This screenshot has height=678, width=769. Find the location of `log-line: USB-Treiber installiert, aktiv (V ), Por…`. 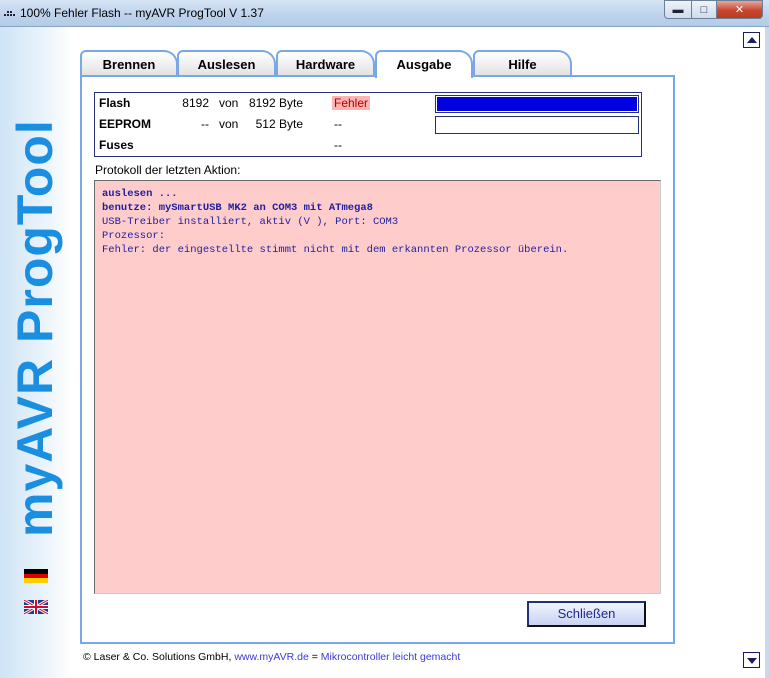

log-line: USB-Treiber installiert, aktiv (V ), Por… is located at coordinates (250, 222).